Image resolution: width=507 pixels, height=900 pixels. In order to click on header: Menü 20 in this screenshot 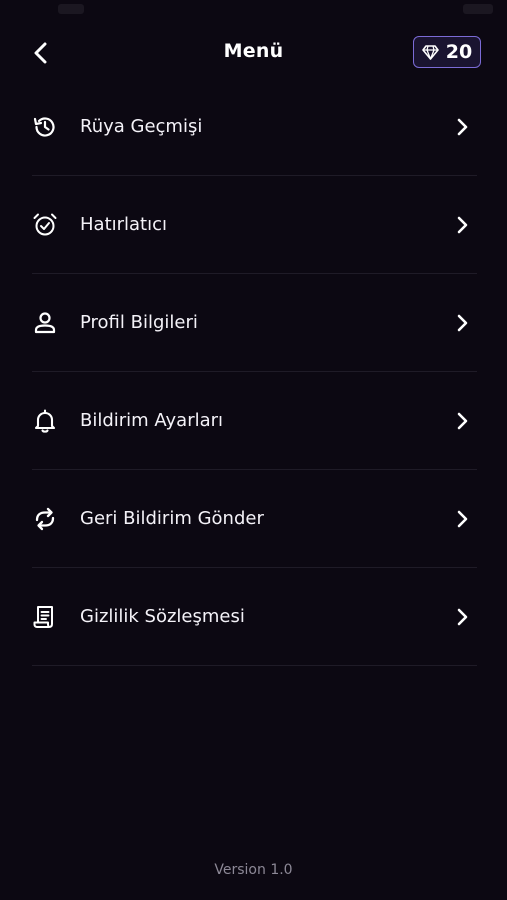, I will do `click(253, 53)`.